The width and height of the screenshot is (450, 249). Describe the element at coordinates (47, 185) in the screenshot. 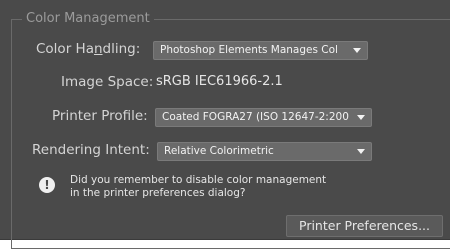

I see `info-exclamation-icon: !` at that location.